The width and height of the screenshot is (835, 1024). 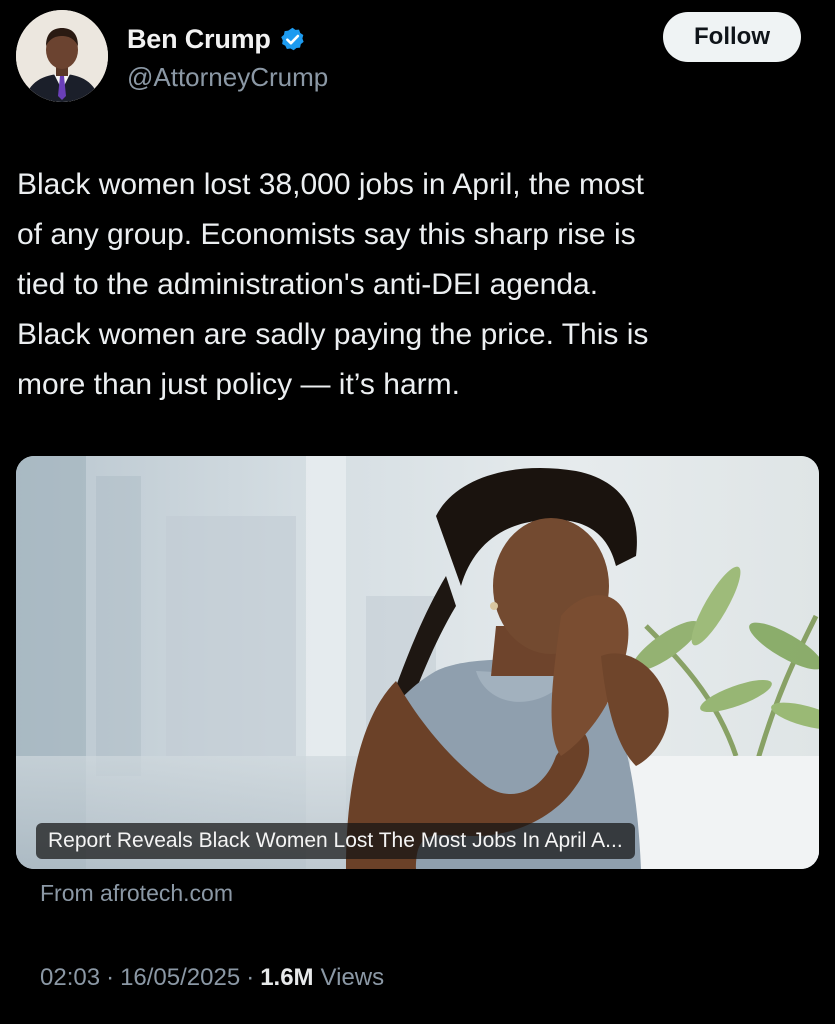 I want to click on avatar, so click(x=62, y=56).